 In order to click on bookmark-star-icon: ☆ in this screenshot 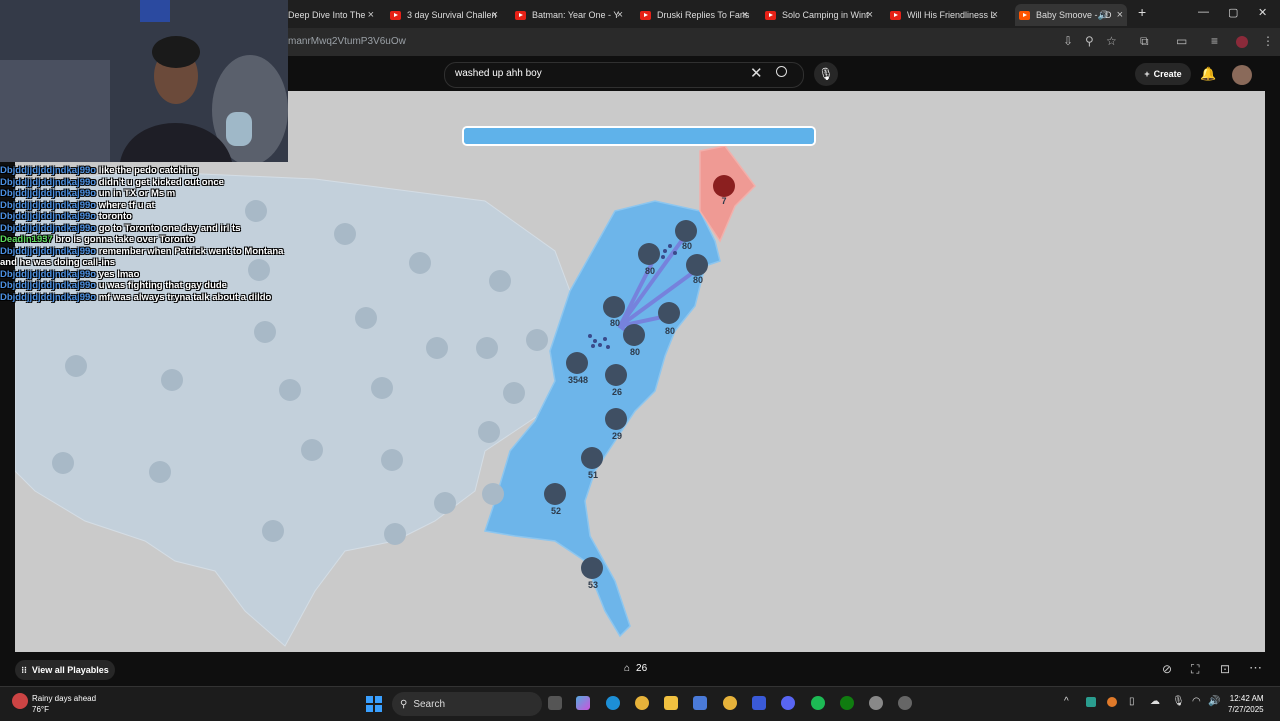, I will do `click(1111, 41)`.